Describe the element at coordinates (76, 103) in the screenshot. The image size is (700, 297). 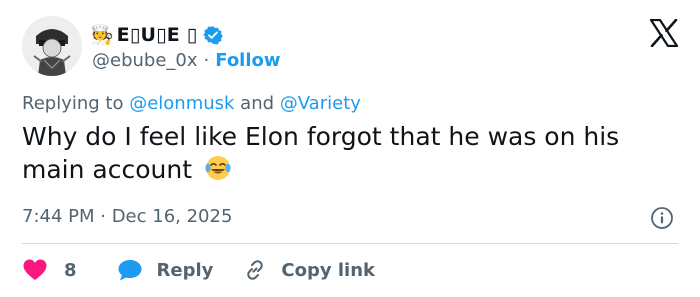
I see `replying-prefix: Replying to` at that location.